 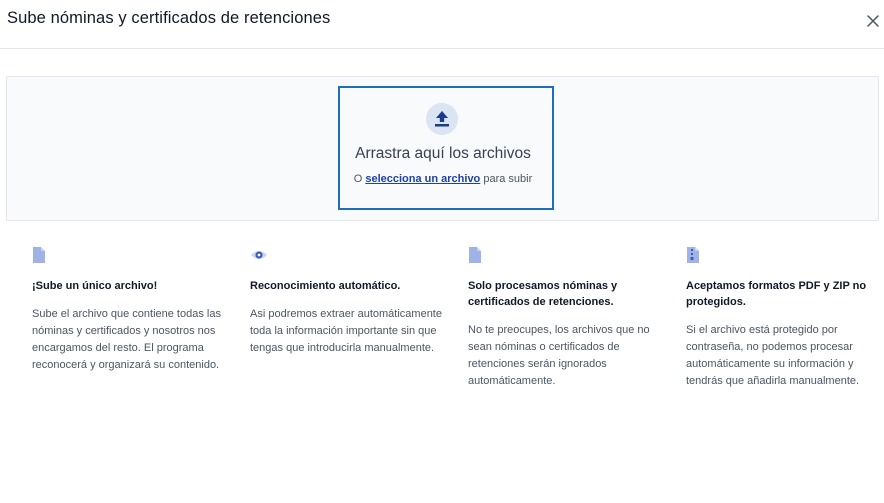 What do you see at coordinates (422, 179) in the screenshot?
I see `select-file-link: selecciona un archivo` at bounding box center [422, 179].